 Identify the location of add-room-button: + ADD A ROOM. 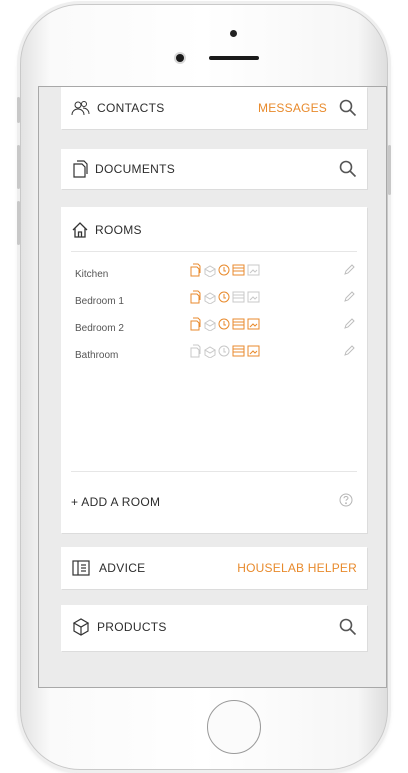
(115, 502).